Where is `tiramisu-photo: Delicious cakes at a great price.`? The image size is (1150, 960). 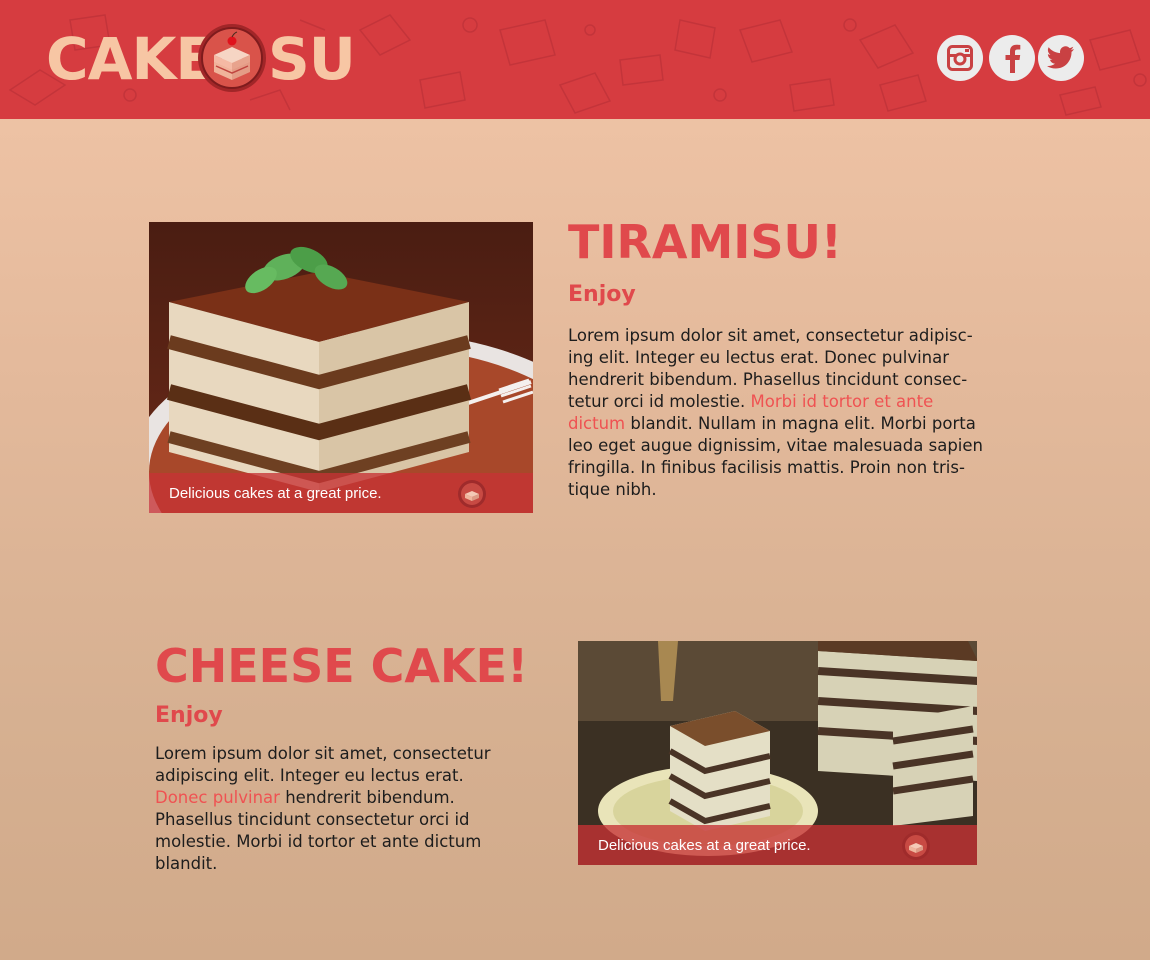 tiramisu-photo: Delicious cakes at a great price. is located at coordinates (341, 367).